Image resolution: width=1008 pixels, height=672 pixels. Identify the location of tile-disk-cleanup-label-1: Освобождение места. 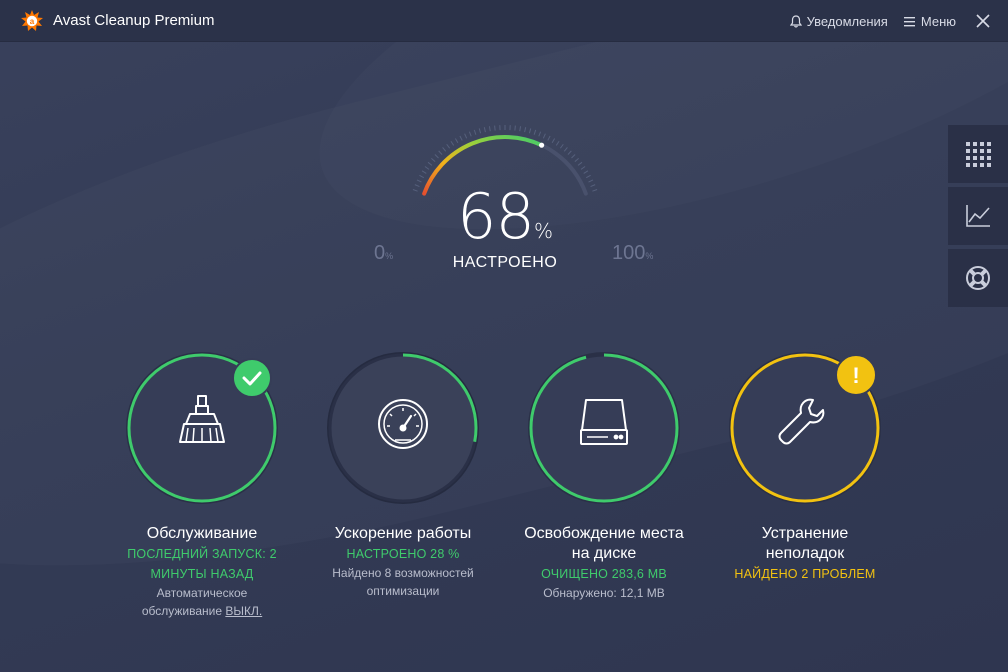
(604, 533).